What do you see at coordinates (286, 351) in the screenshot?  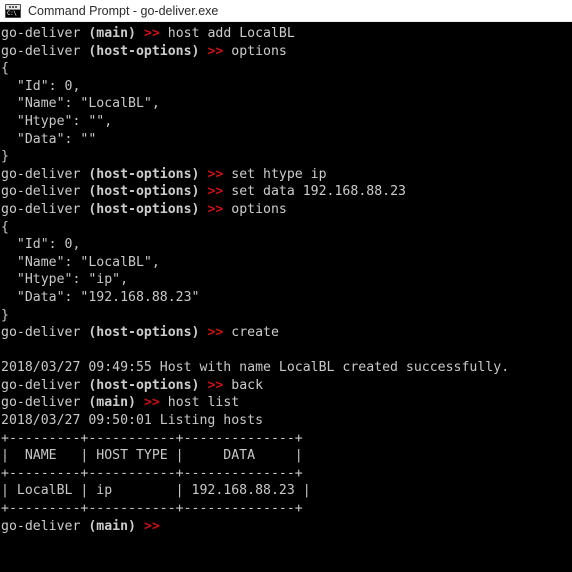 I see `terminal-output-line` at bounding box center [286, 351].